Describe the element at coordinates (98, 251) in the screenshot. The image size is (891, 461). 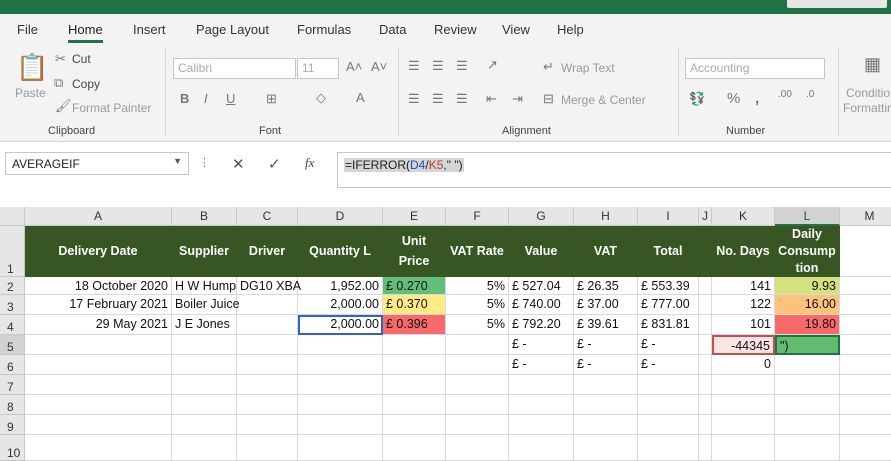
I see `header-a: Delivery Date` at that location.